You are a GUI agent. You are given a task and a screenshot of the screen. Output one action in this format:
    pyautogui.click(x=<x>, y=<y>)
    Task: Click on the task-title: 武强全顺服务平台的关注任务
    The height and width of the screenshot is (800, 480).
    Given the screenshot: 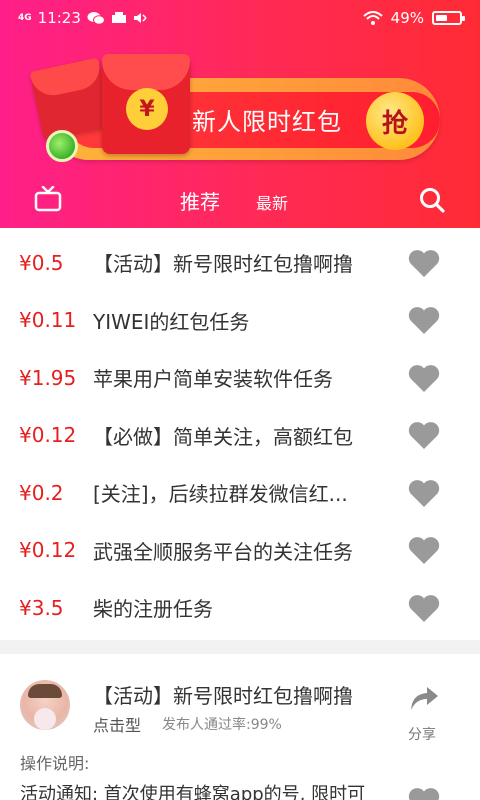 What is the action you would take?
    pyautogui.click(x=223, y=551)
    